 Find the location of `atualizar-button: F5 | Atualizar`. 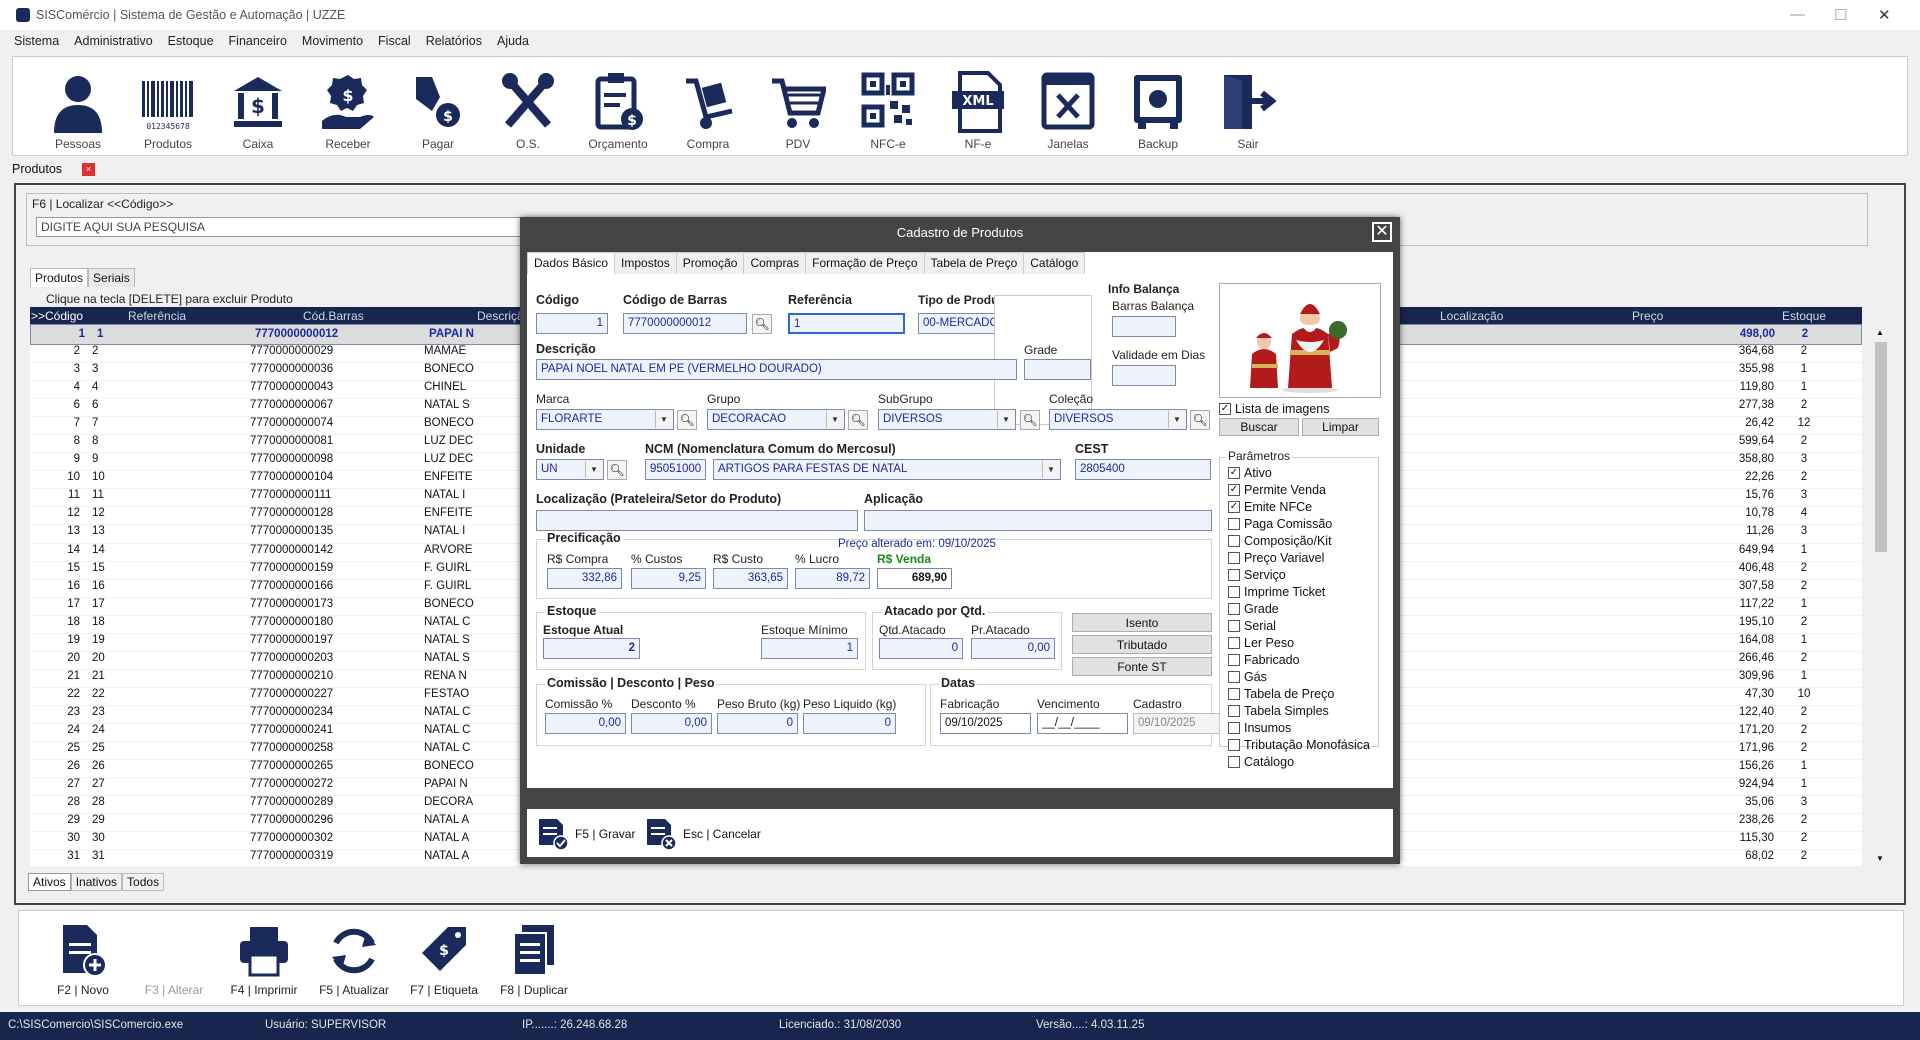

atualizar-button: F5 | Atualizar is located at coordinates (354, 960).